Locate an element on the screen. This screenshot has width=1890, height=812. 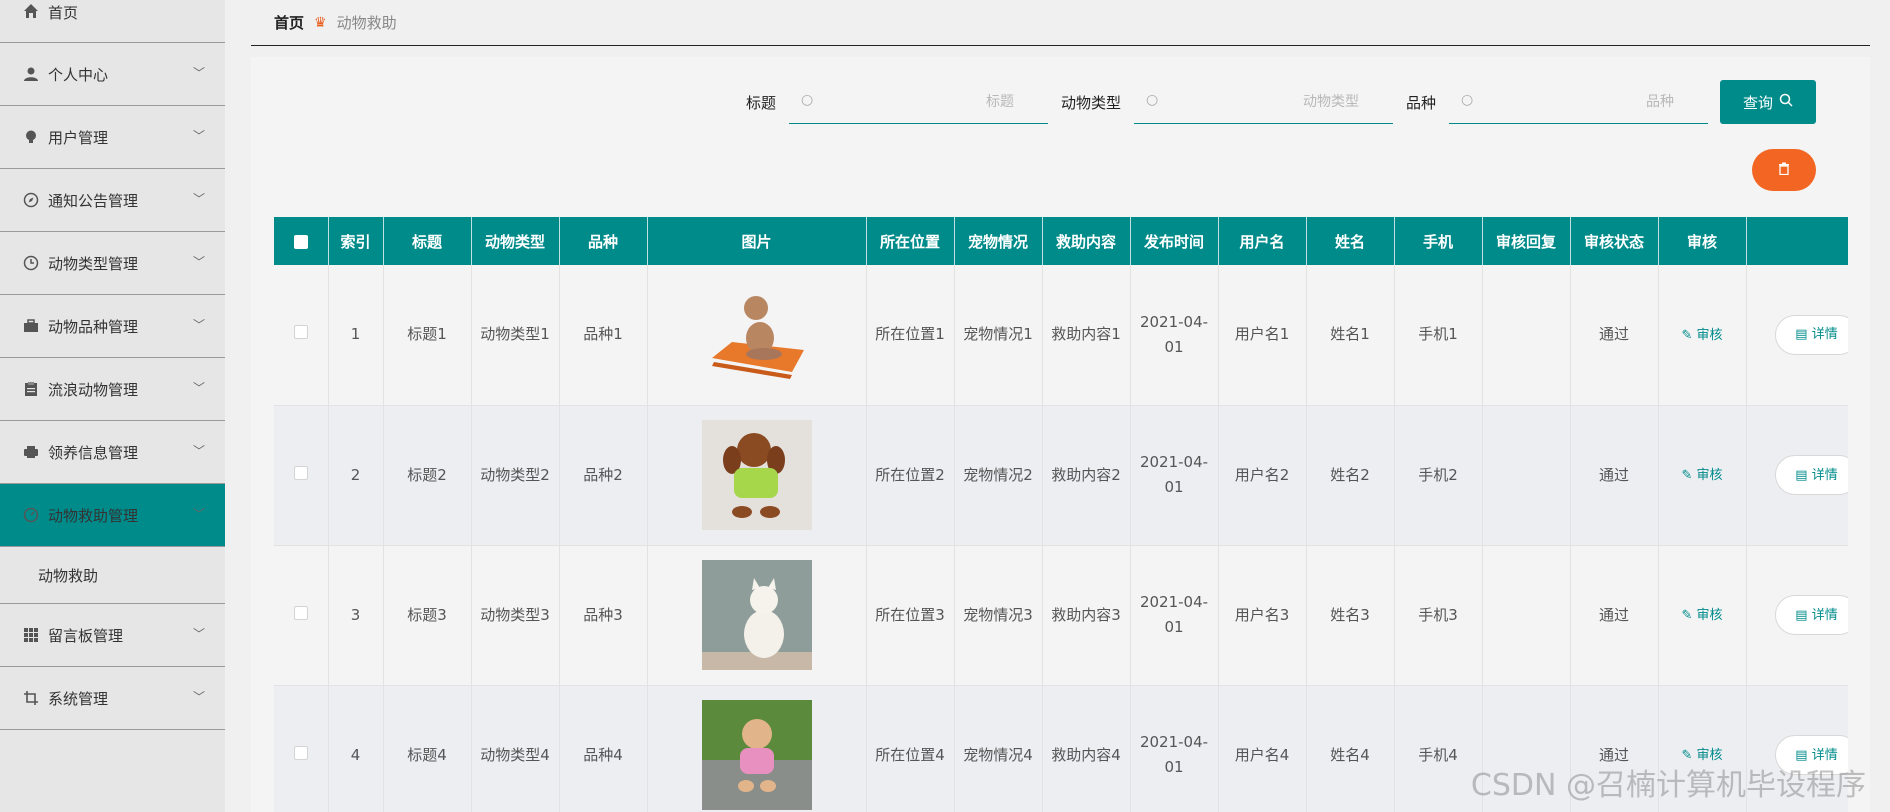
type-search-input is located at coordinates (1263, 101).